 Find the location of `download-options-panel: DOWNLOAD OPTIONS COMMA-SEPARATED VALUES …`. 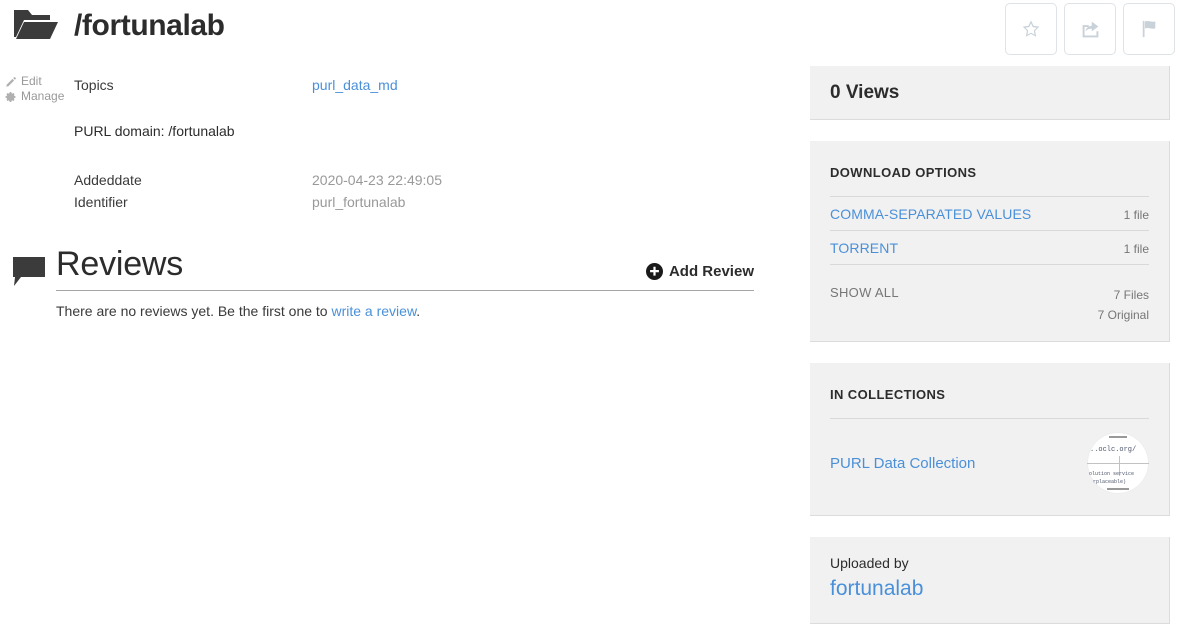

download-options-panel: DOWNLOAD OPTIONS COMMA-SEPARATED VALUES … is located at coordinates (990, 241).